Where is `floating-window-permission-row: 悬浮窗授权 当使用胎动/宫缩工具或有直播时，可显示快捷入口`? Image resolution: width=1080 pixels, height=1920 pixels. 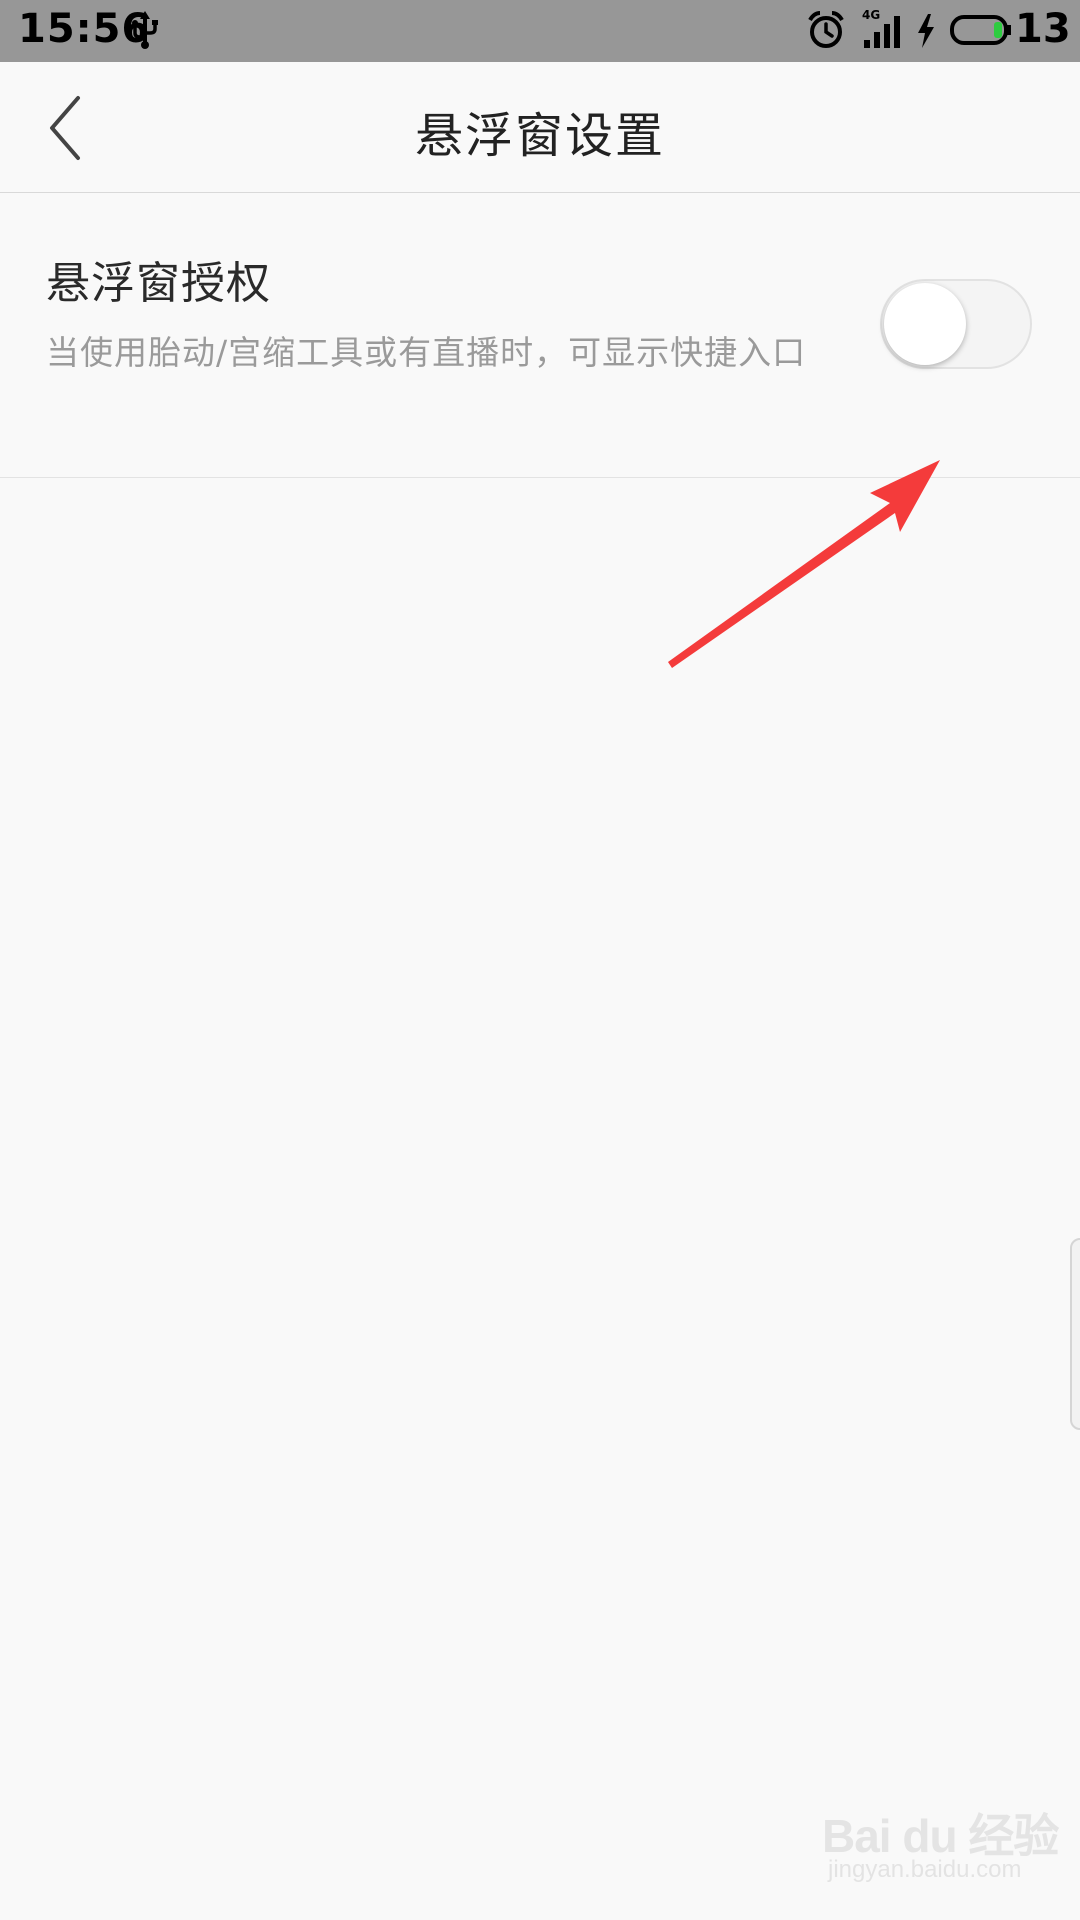
floating-window-permission-row: 悬浮窗授权 当使用胎动/宫缩工具或有直播时，可显示快捷入口 is located at coordinates (540, 335).